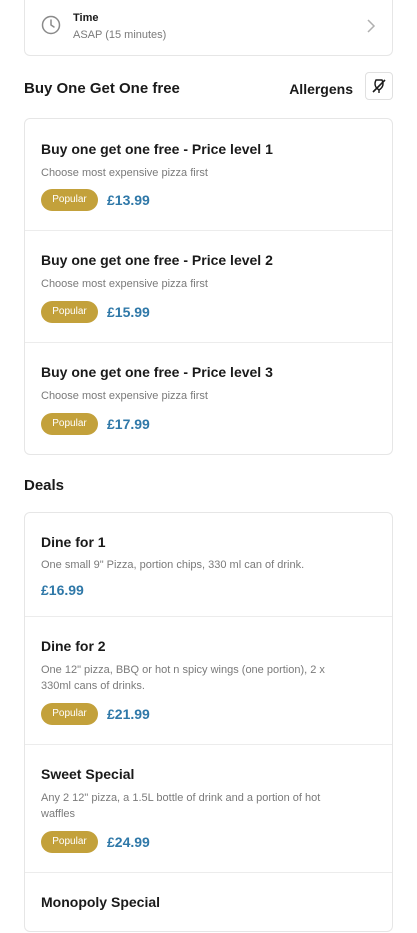 This screenshot has height=933, width=417. Describe the element at coordinates (86, 18) in the screenshot. I see `time-label: Time` at that location.